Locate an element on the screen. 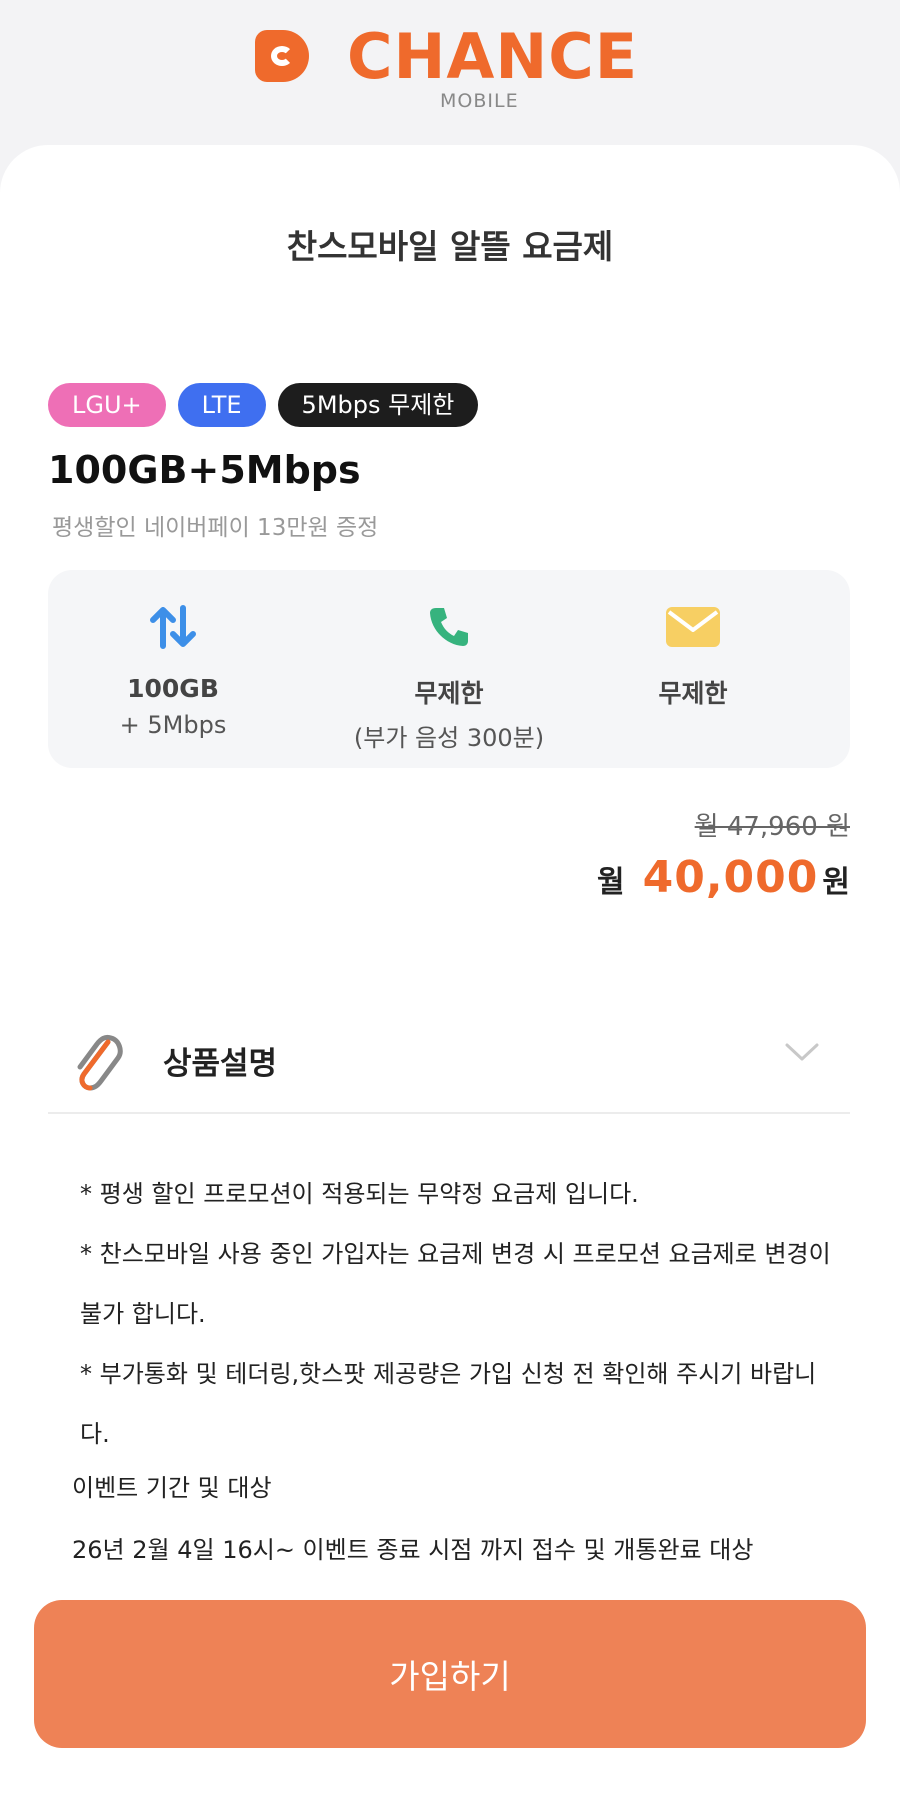 Image resolution: width=900 pixels, height=1807 pixels. spec-data-main: 100GB is located at coordinates (173, 688).